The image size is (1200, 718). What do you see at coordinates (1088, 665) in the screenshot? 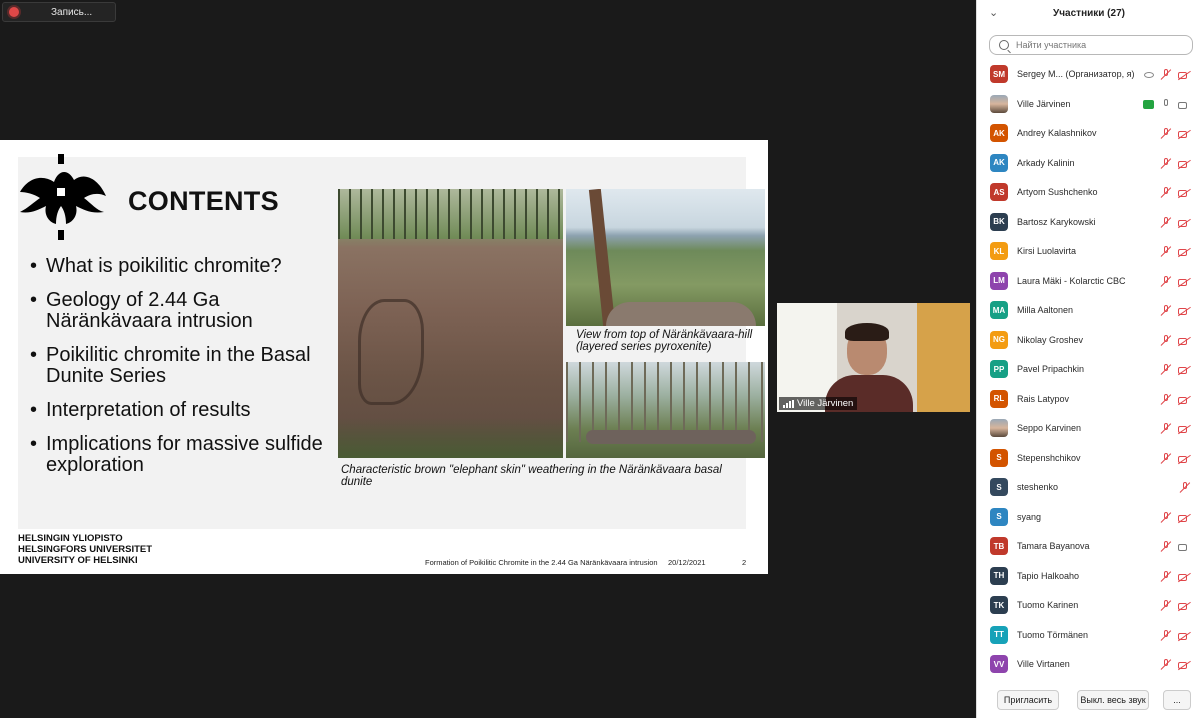
I see `participant-row: VV Ville Virtanen` at bounding box center [1088, 665].